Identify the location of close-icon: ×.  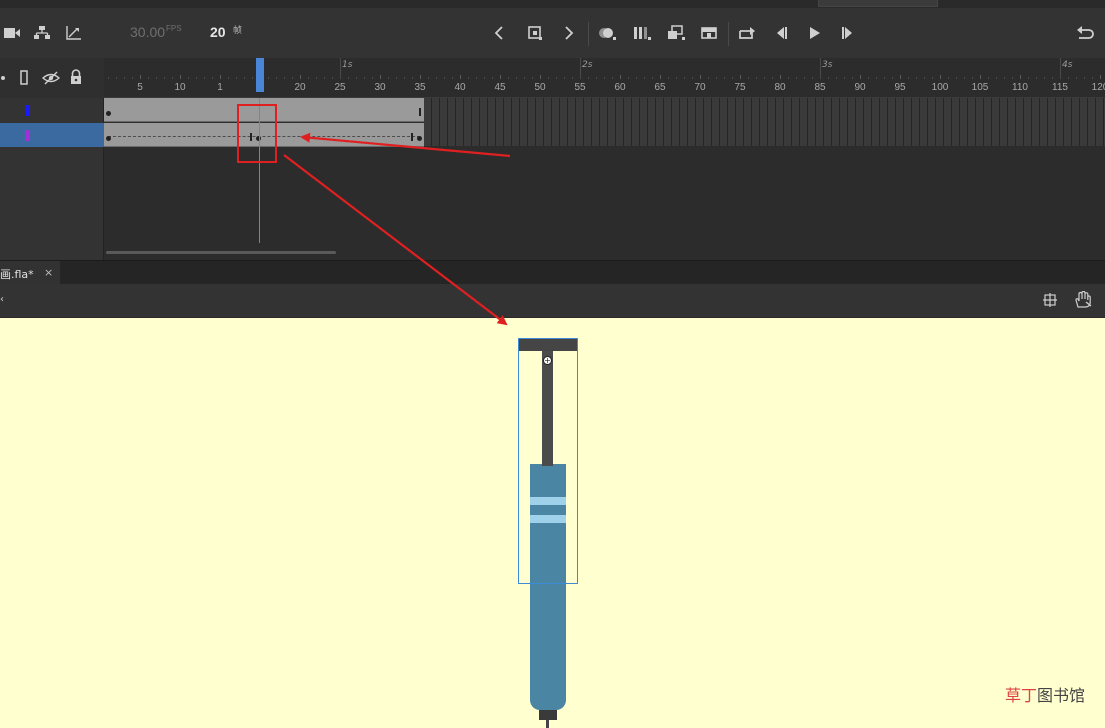
(48, 272).